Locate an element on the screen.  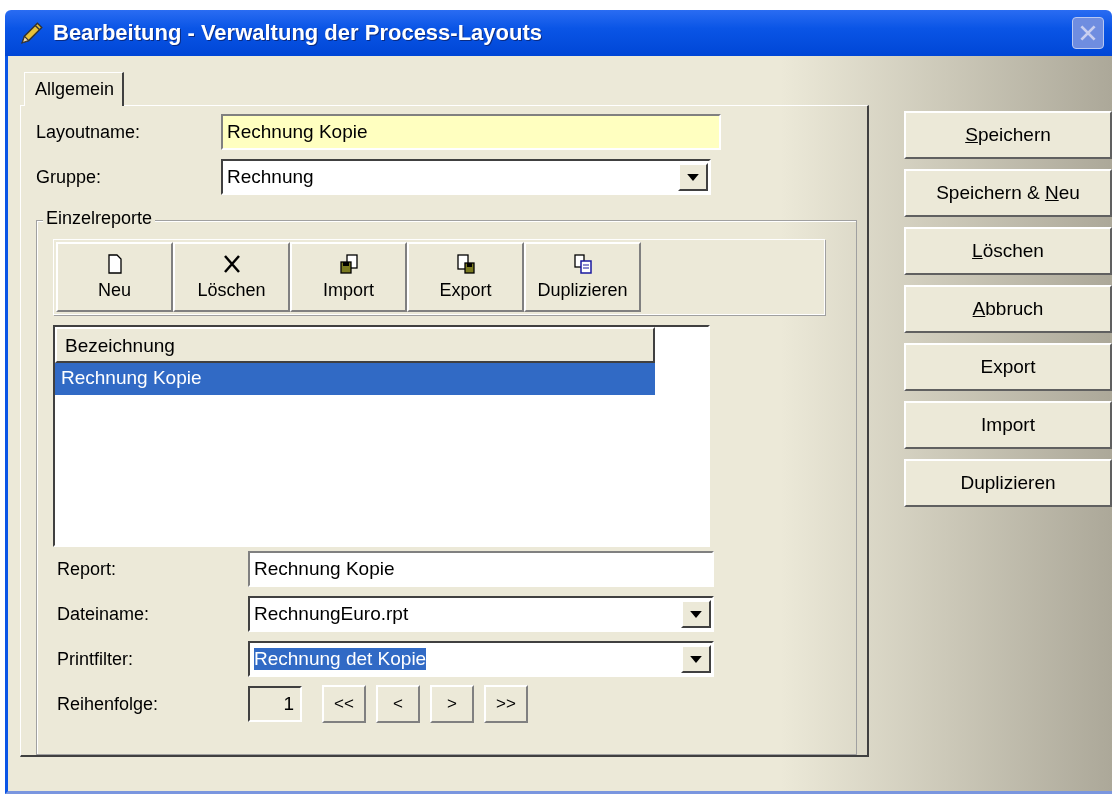
action-button: Duplizieren is located at coordinates (1008, 483).